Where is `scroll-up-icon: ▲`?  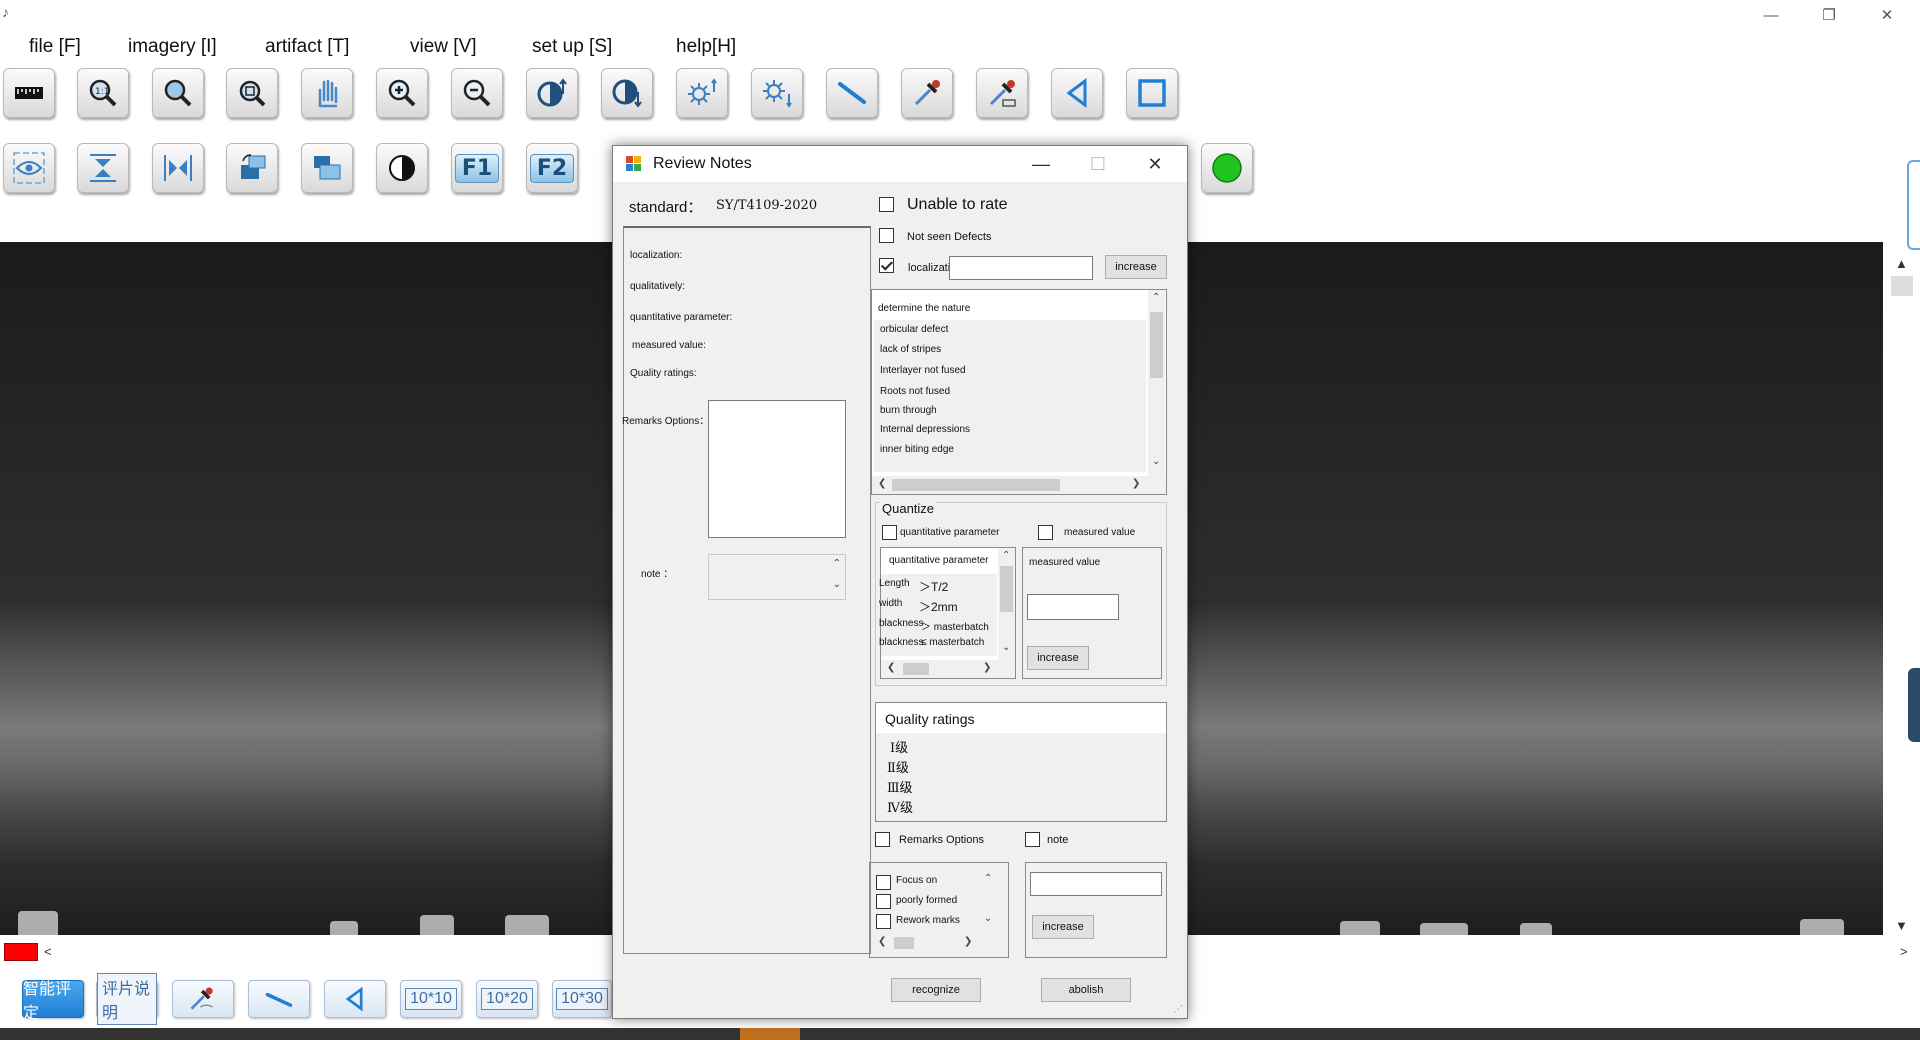
scroll-up-icon: ▲ is located at coordinates (1901, 263).